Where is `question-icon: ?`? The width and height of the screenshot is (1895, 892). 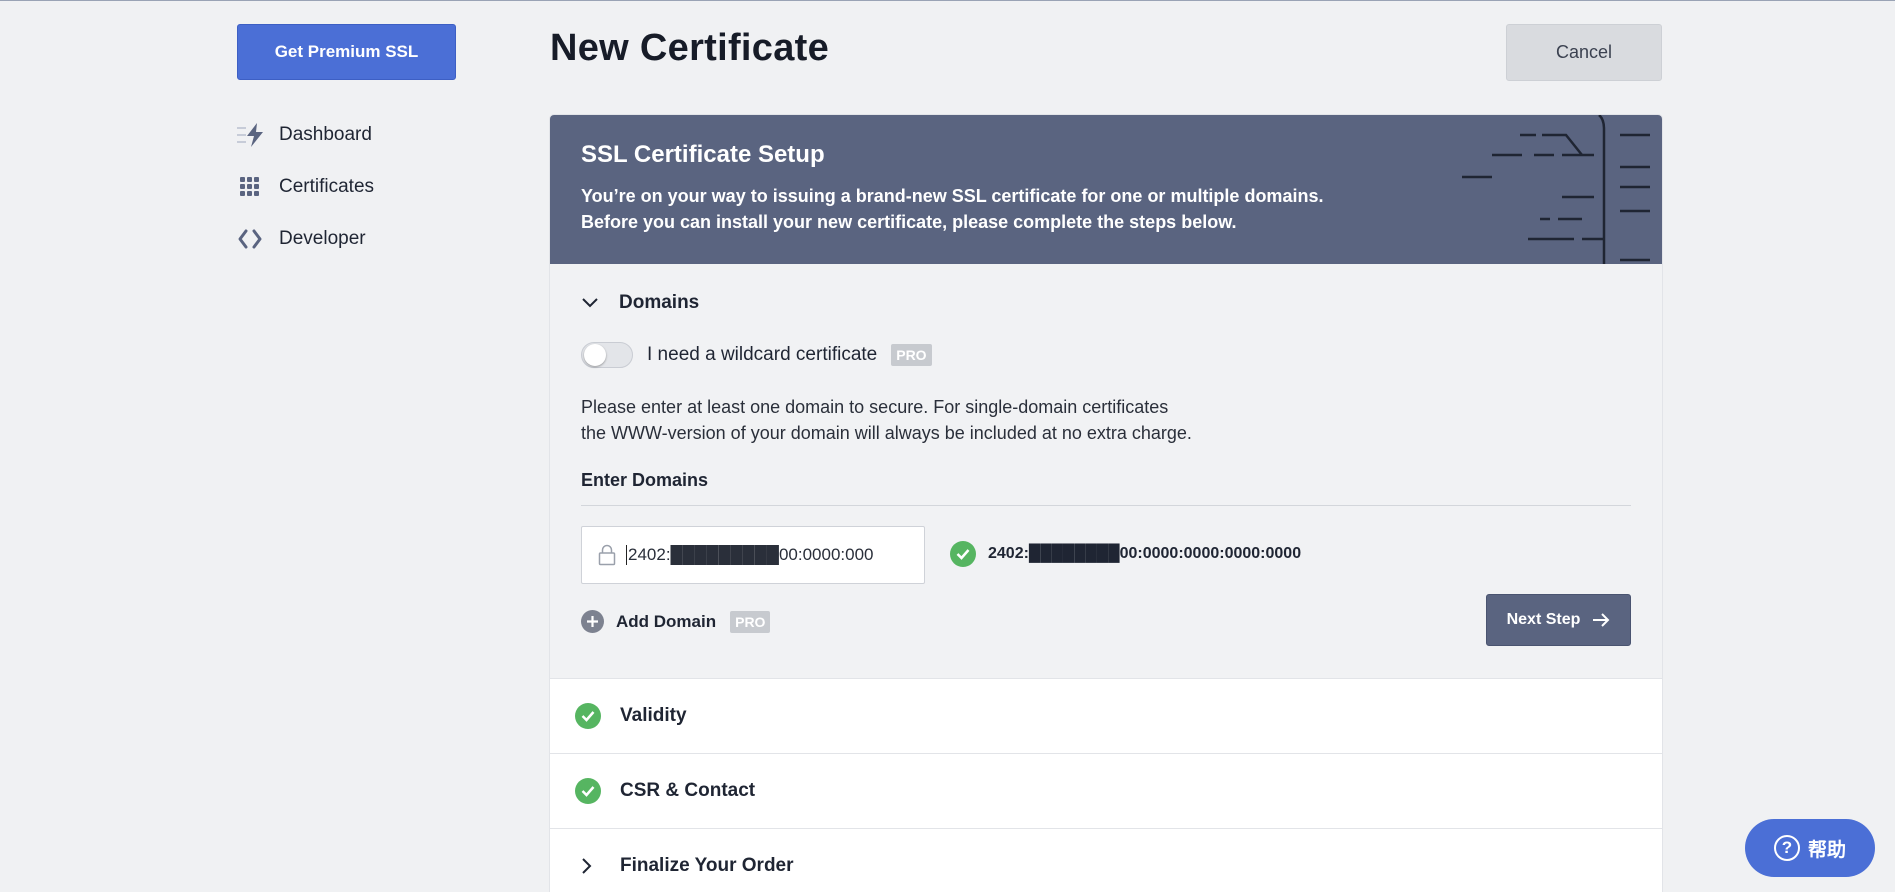
question-icon: ? is located at coordinates (1786, 848).